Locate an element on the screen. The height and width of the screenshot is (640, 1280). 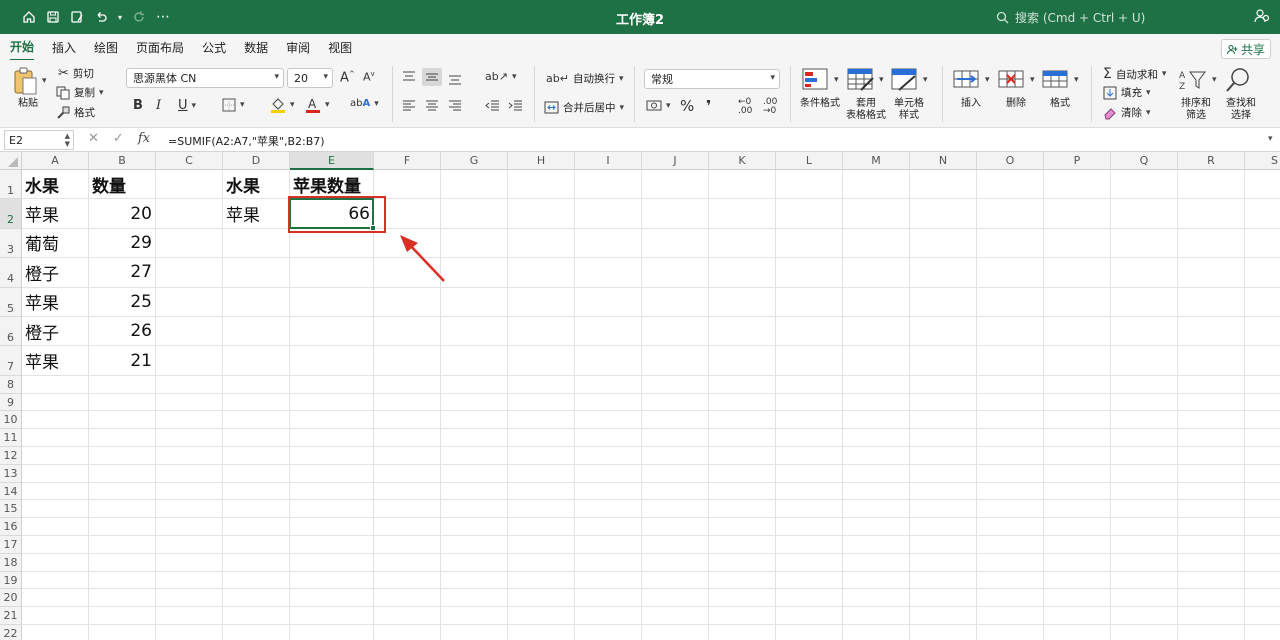
cell-Q6 is located at coordinates (1144, 332).